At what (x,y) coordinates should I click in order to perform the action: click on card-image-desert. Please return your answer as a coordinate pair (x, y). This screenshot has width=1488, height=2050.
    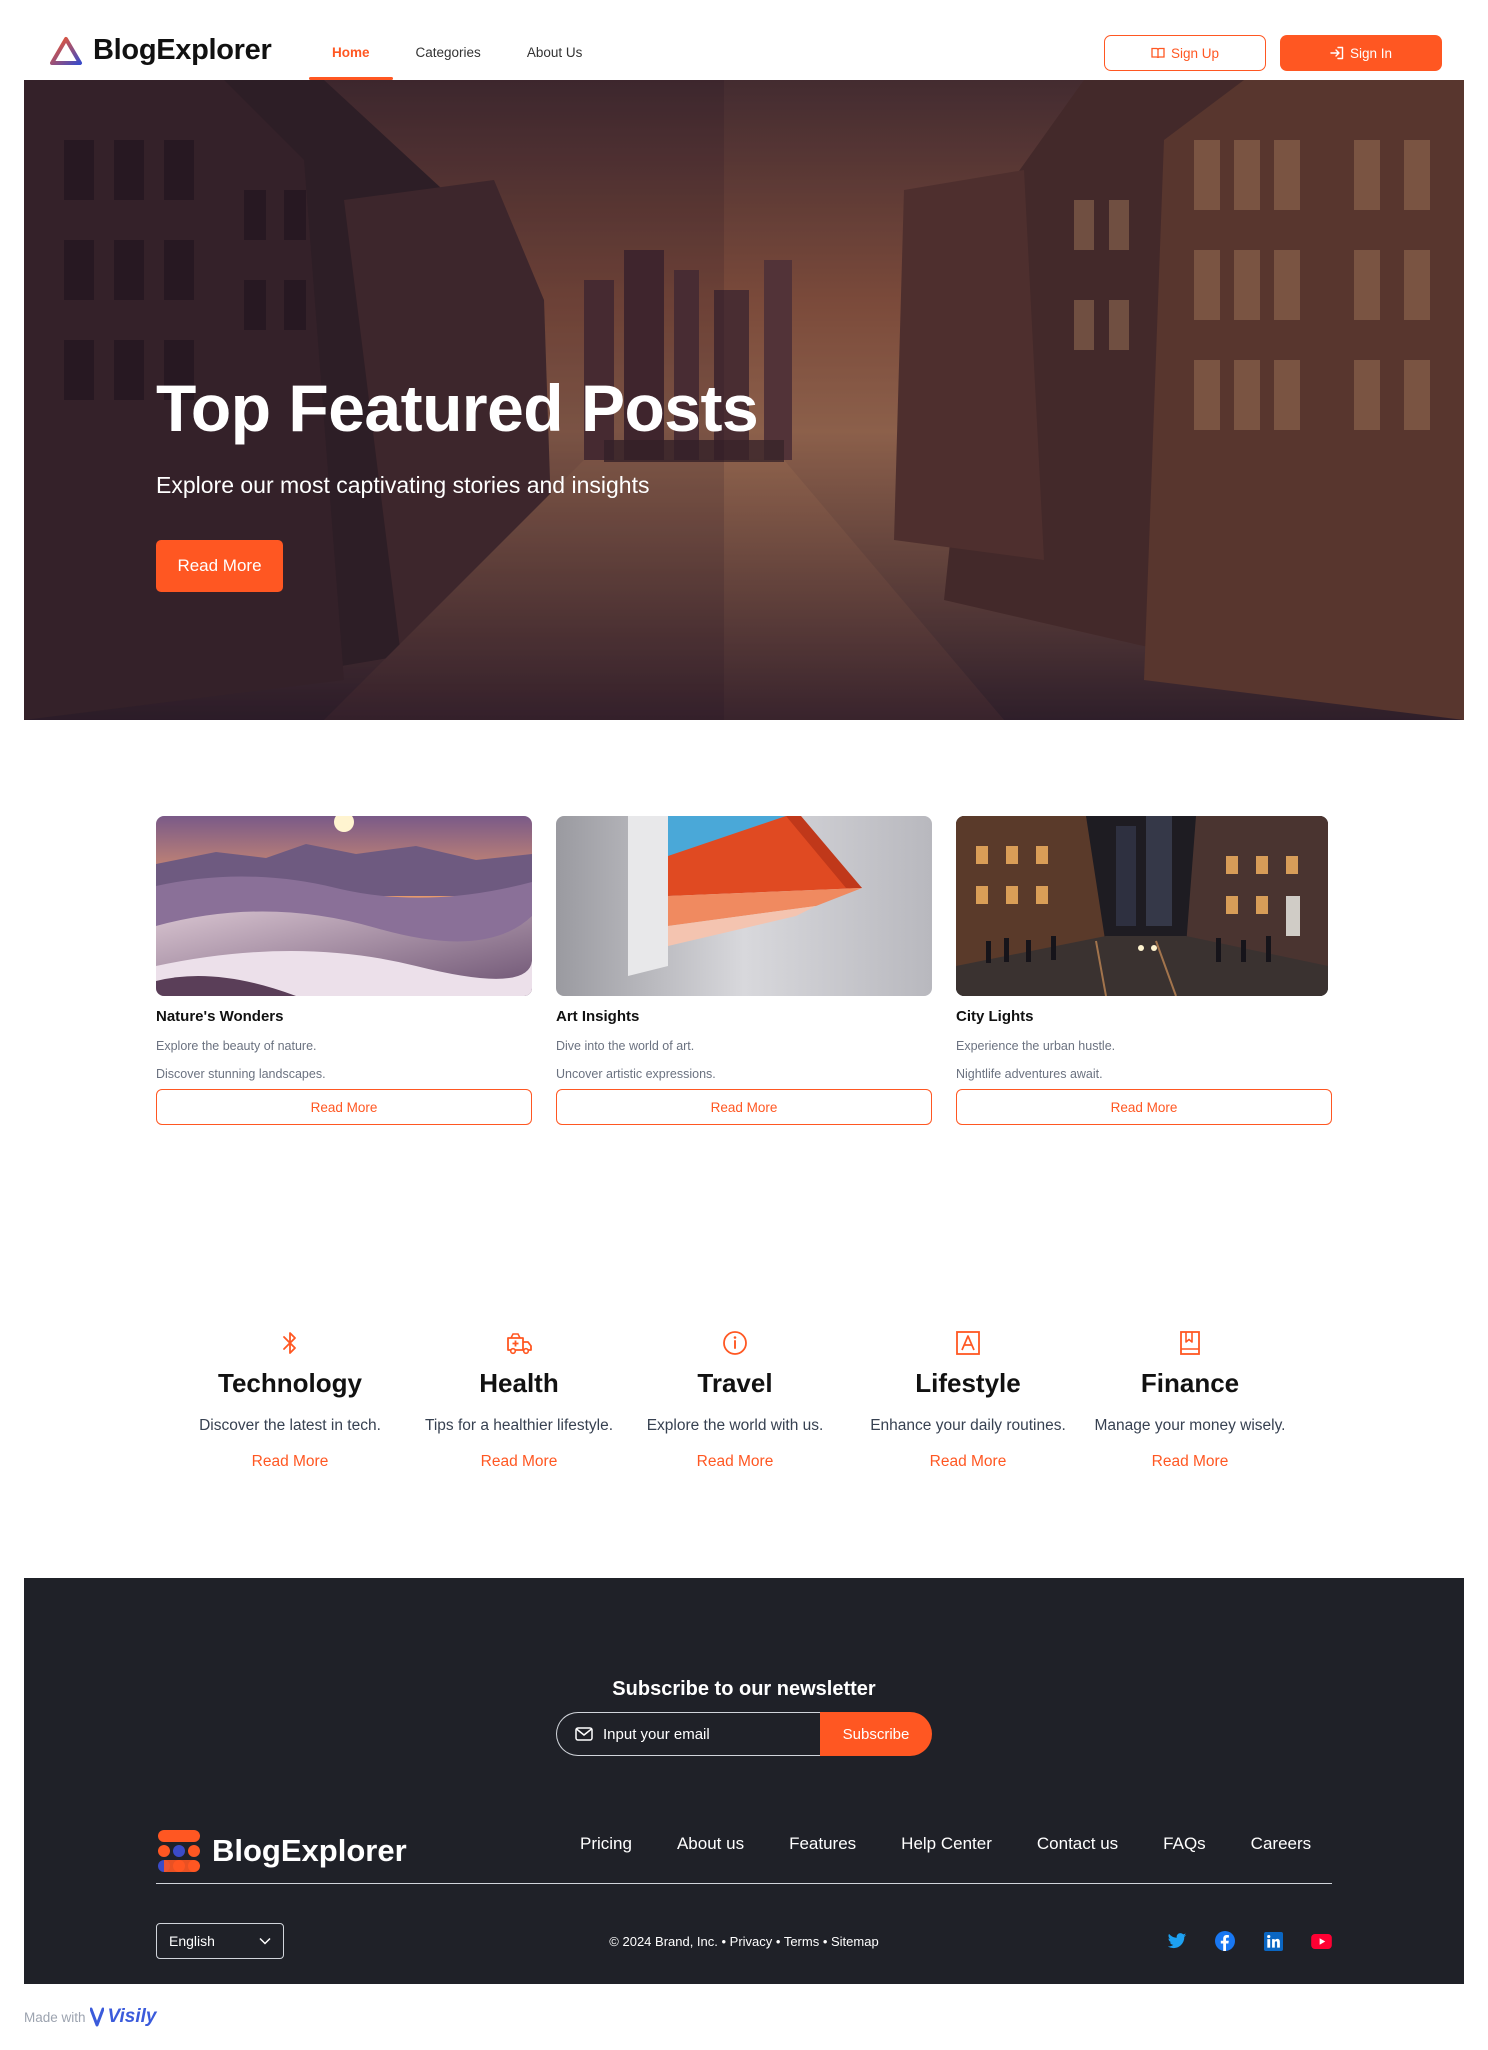
    Looking at the image, I should click on (344, 906).